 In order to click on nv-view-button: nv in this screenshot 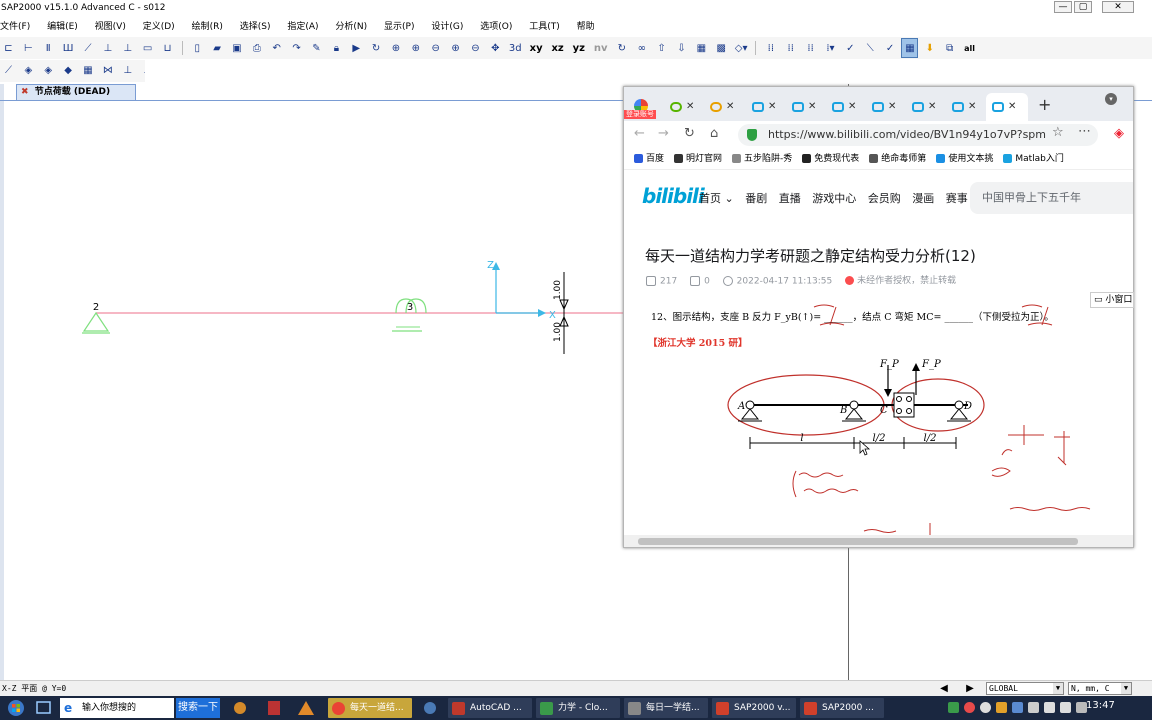, I will do `click(601, 49)`.